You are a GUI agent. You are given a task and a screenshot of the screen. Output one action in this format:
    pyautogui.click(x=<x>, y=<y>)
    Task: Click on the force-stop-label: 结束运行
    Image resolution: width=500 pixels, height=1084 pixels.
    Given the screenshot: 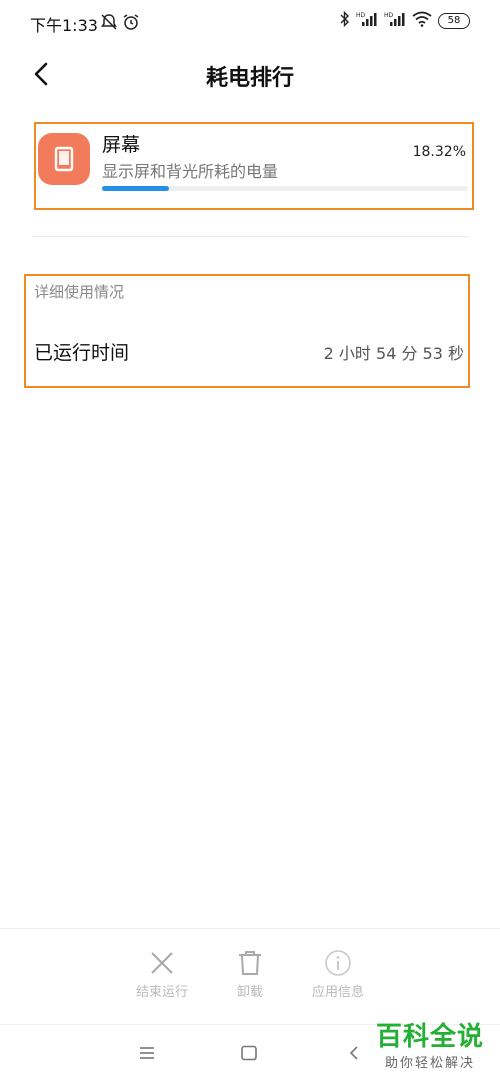 What is the action you would take?
    pyautogui.click(x=161, y=992)
    